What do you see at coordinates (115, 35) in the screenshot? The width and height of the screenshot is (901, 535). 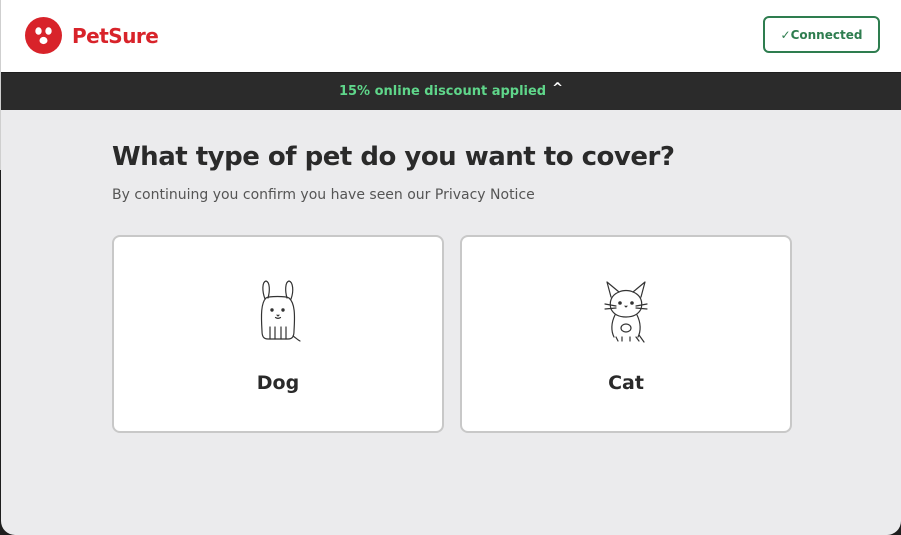 I see `brand-name: PetSure` at bounding box center [115, 35].